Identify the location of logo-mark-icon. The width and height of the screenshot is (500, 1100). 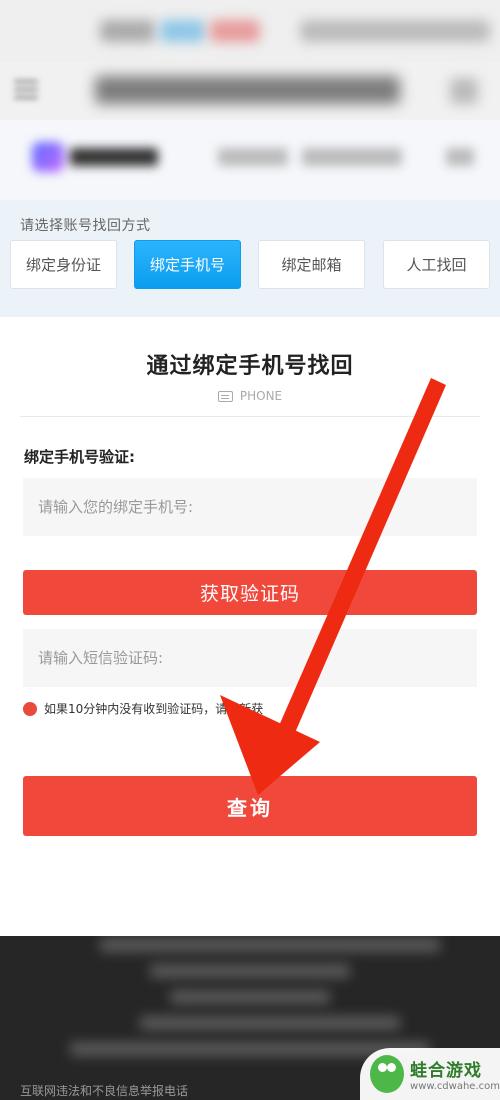
(48, 157).